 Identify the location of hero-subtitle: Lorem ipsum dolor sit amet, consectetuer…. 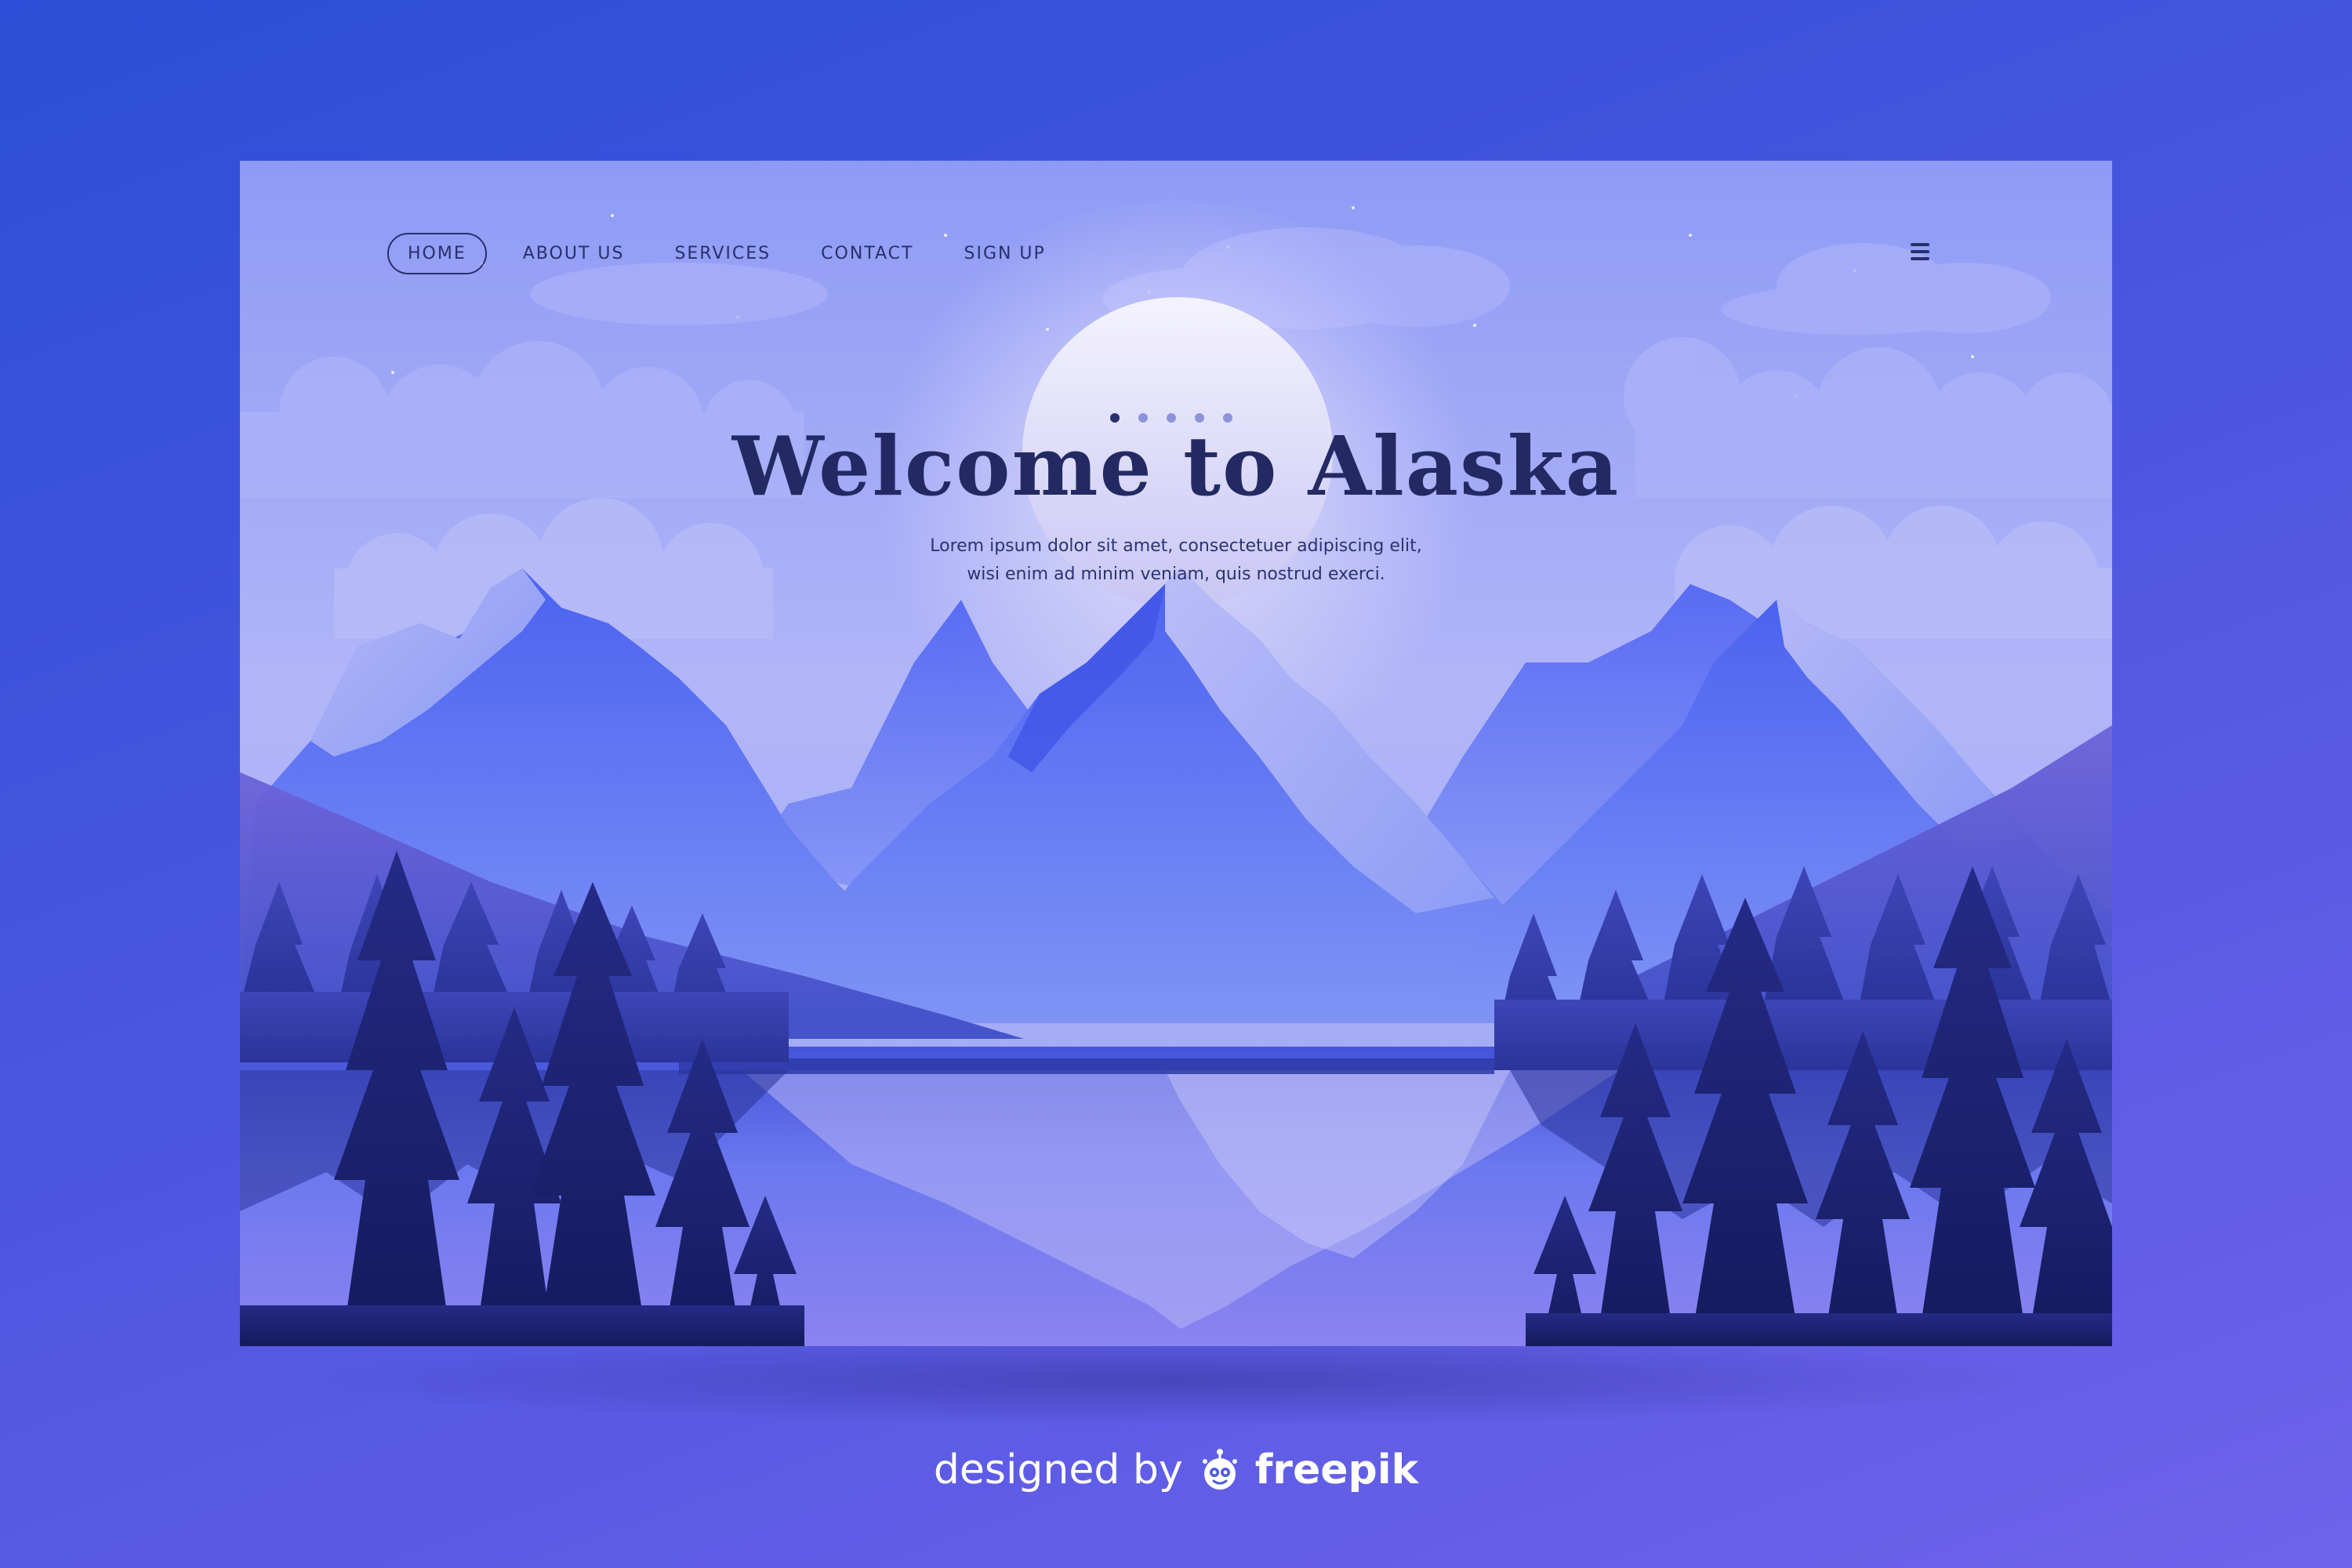
(1176, 560).